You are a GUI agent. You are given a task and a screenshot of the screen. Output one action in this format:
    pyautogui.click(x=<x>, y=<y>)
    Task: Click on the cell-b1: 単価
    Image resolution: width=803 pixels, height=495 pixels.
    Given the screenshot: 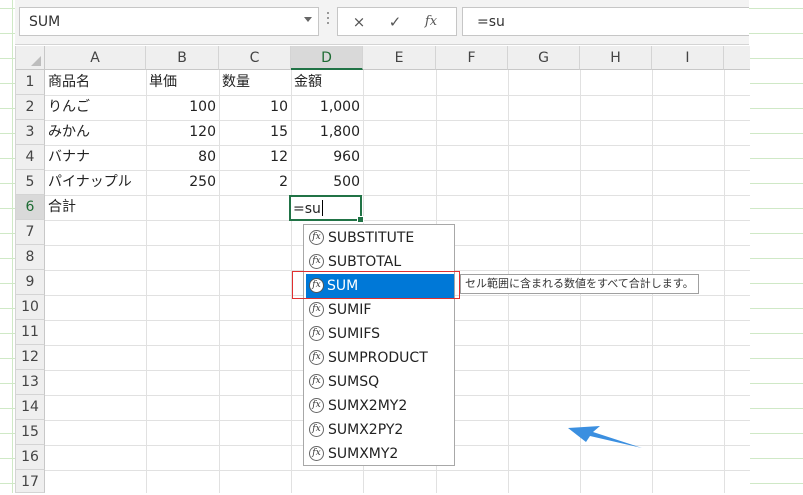 What is the action you would take?
    pyautogui.click(x=182, y=82)
    